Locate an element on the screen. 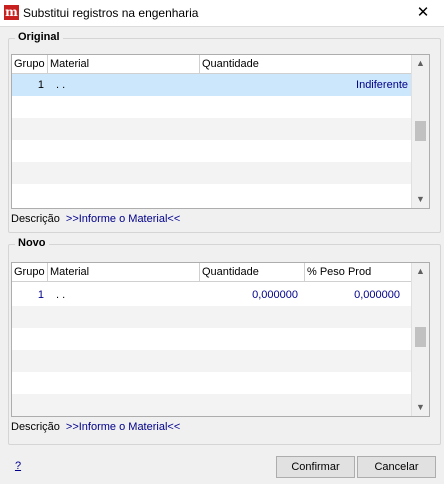  novo-description: Descrição >>Informe o Material<< is located at coordinates (95, 427).